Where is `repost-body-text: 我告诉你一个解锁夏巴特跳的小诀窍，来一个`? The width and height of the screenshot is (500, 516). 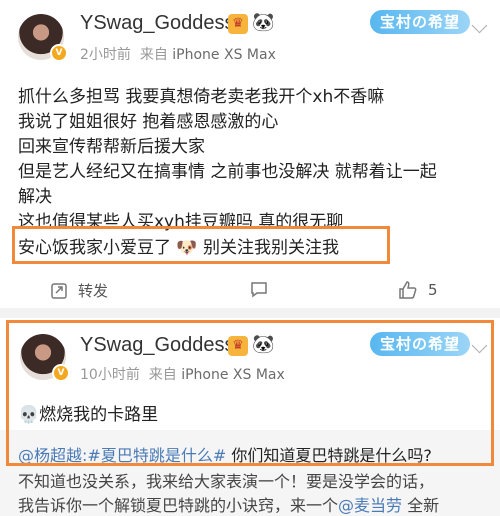 repost-body-text: 我告诉你一个解锁夏巴特跳的小诀窍，来一个 is located at coordinates (178, 505).